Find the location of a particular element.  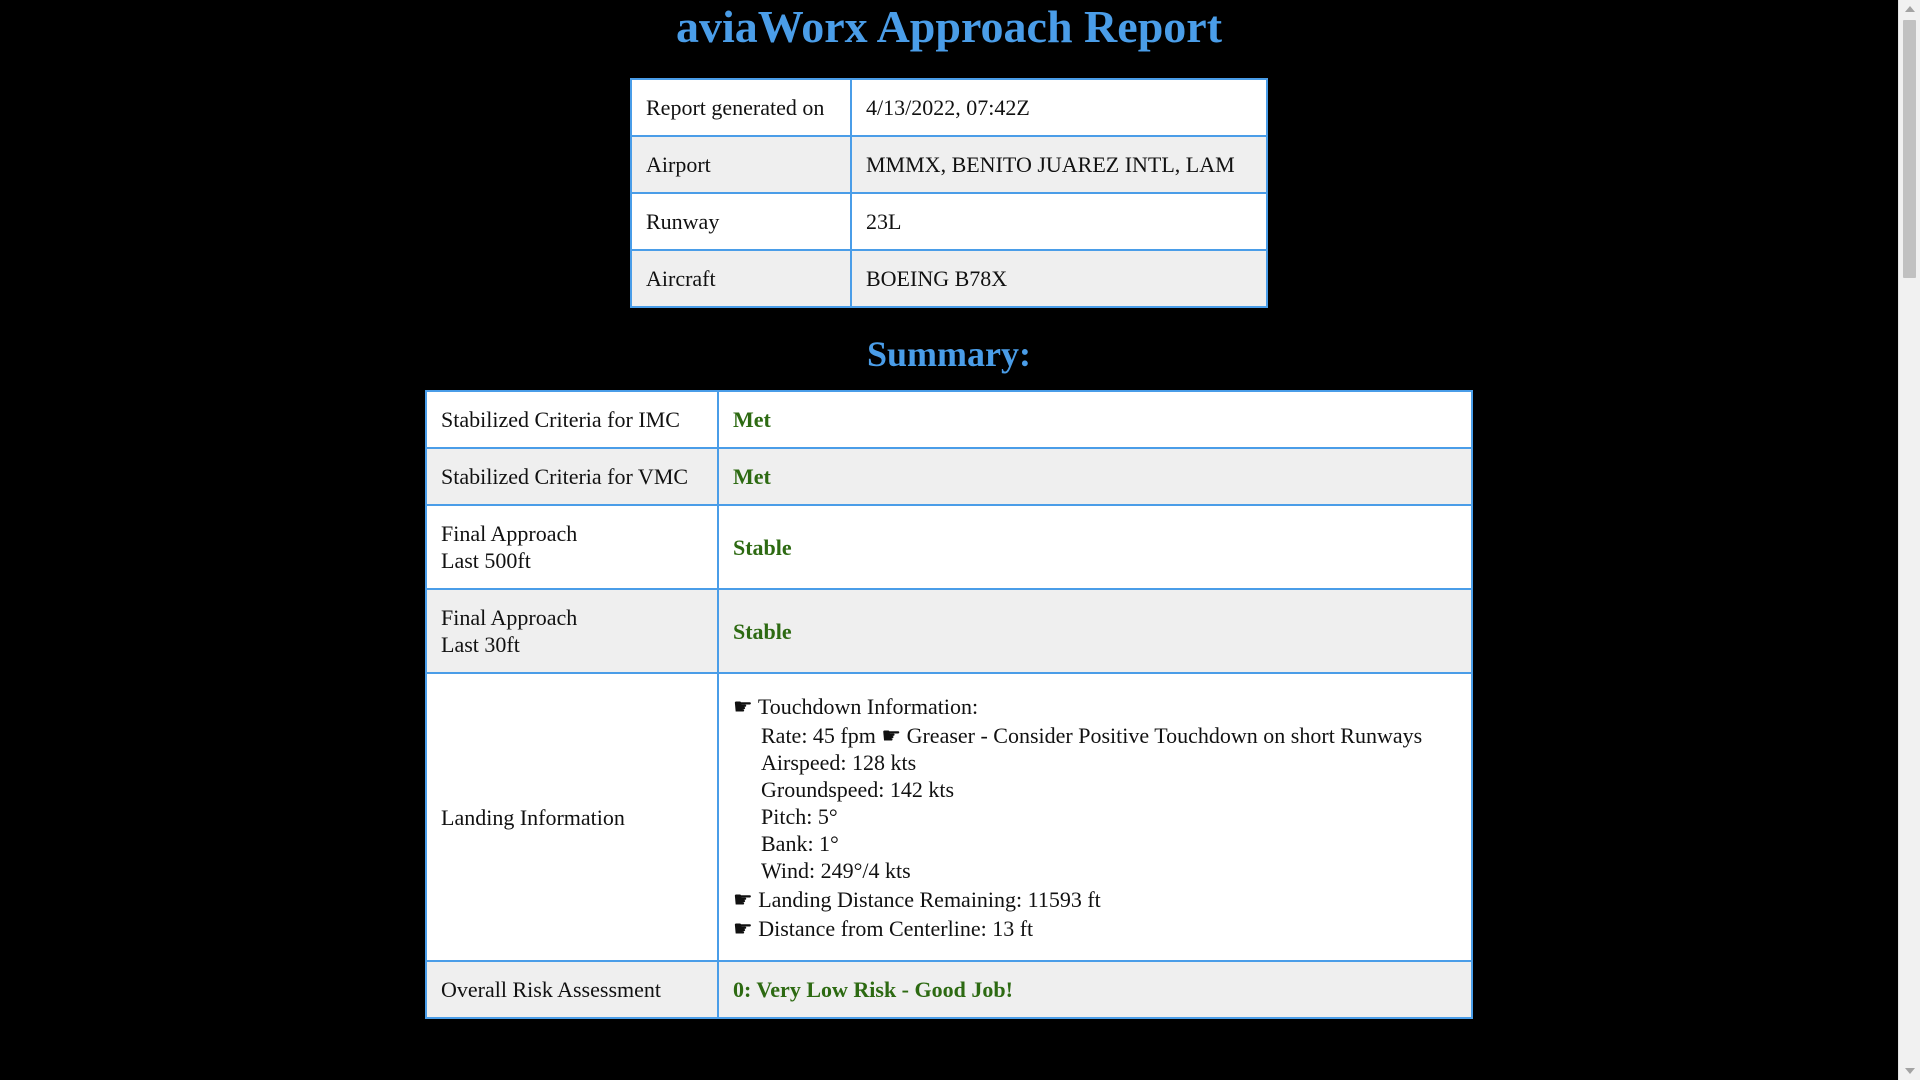

info-row-runway: Runway 23L is located at coordinates (949, 221).